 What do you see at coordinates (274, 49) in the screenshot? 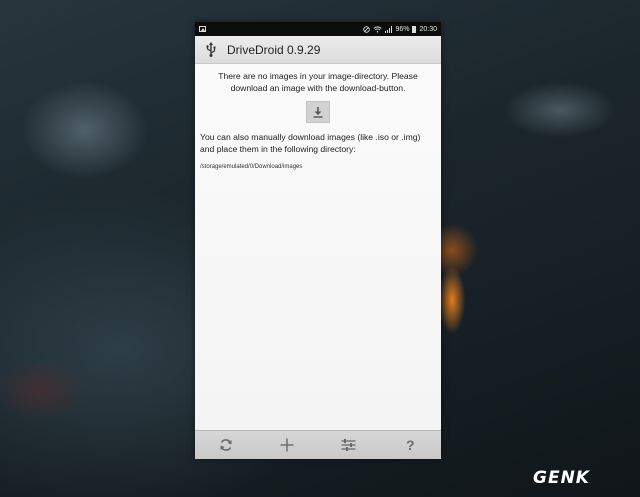
I see `app-title: DriveDroid 0.9.29` at bounding box center [274, 49].